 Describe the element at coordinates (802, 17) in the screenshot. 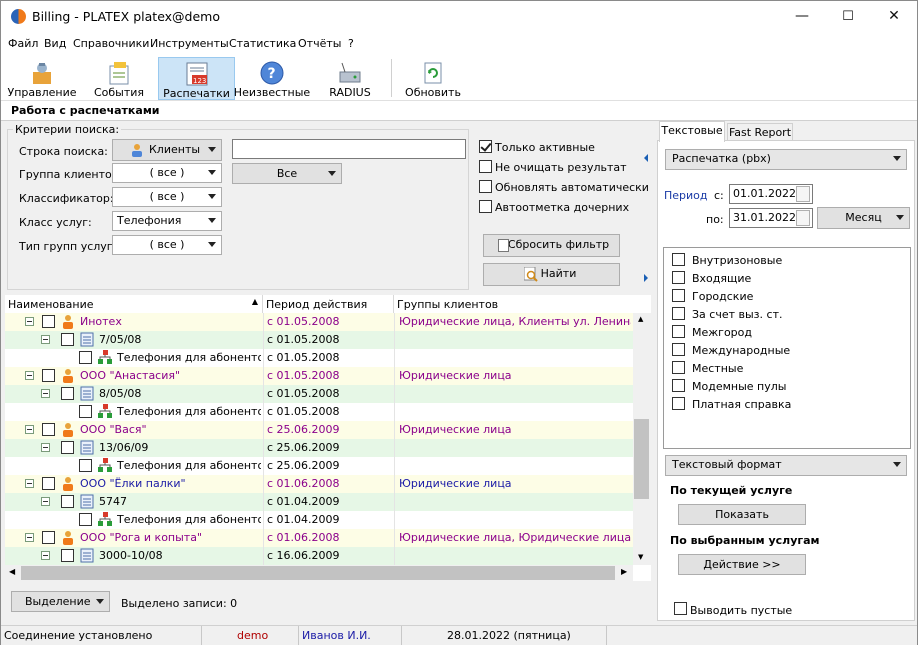

I see `minimize-button: —` at that location.